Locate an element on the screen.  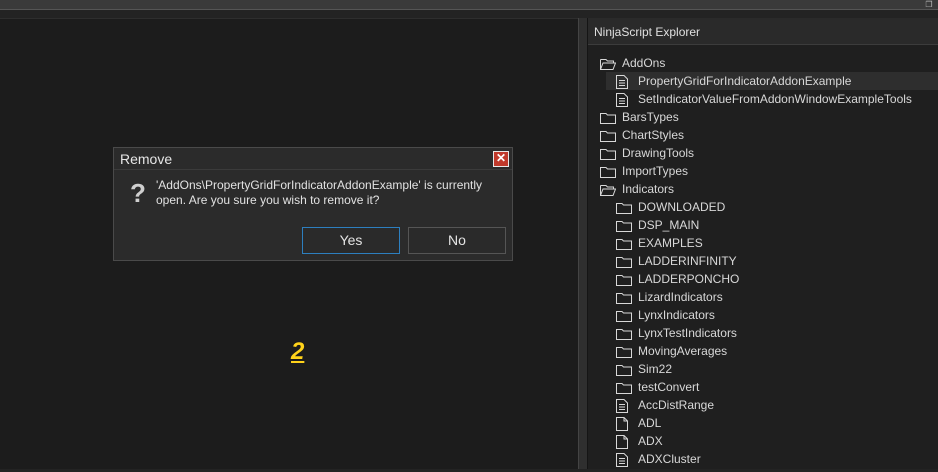
tree-item-label: ADX is located at coordinates (650, 441).